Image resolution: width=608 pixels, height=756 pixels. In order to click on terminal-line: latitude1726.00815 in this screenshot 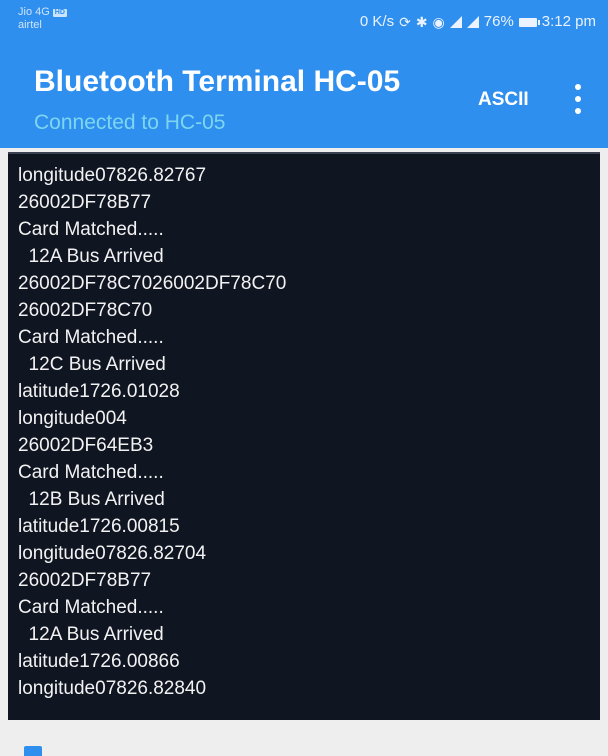, I will do `click(99, 526)`.